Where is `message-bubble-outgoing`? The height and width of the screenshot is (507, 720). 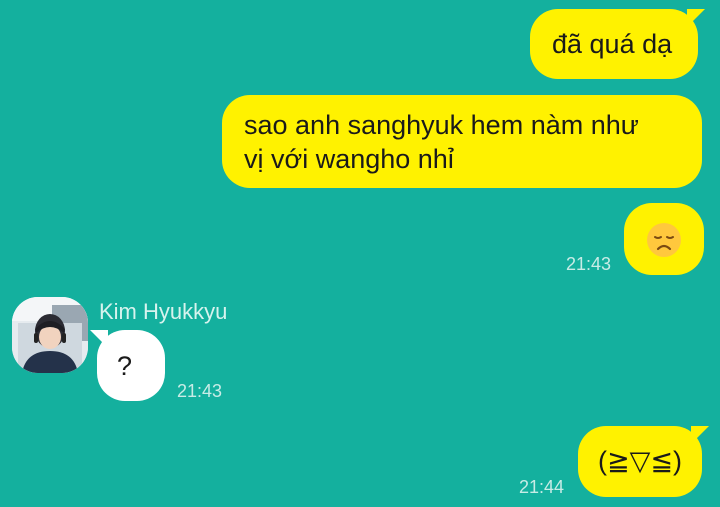 message-bubble-outgoing is located at coordinates (664, 239).